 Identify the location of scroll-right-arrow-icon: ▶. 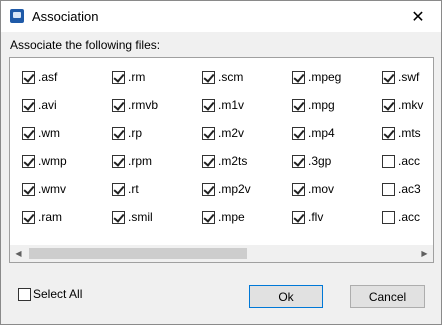
(424, 253).